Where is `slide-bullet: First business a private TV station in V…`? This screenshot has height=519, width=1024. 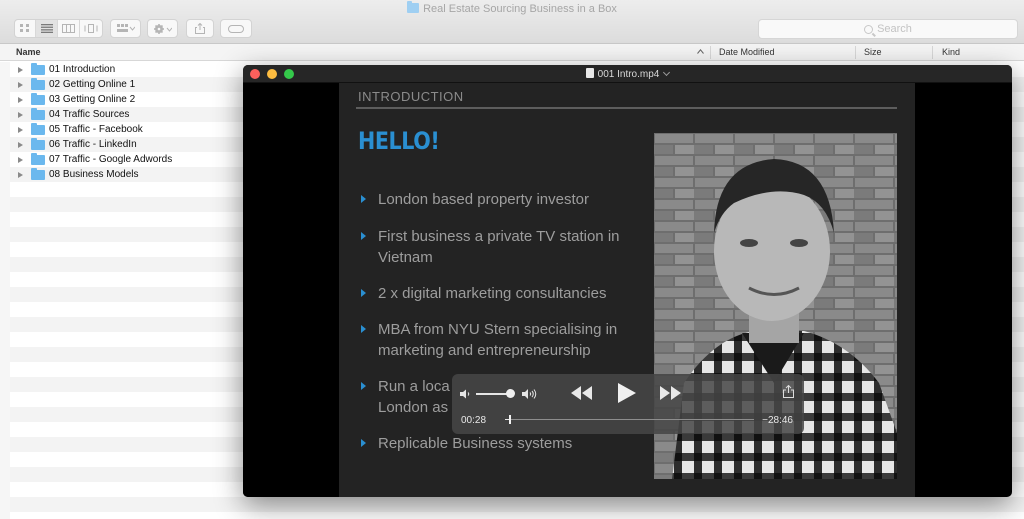
slide-bullet: First business a private TV station in V… is located at coordinates (503, 247).